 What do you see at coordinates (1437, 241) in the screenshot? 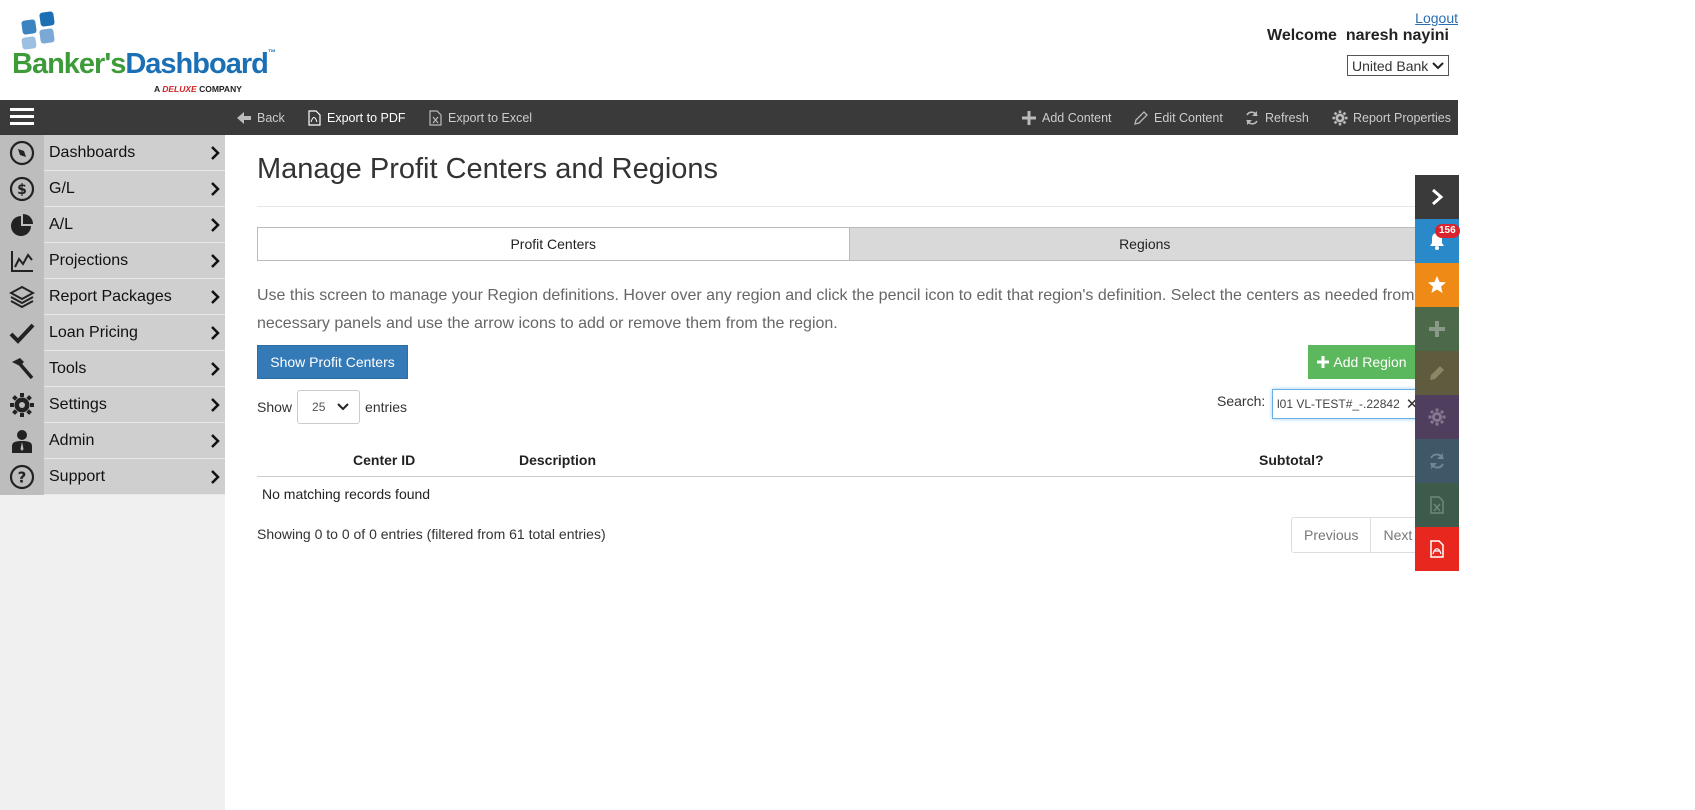
I see `notifications-button: 156` at bounding box center [1437, 241].